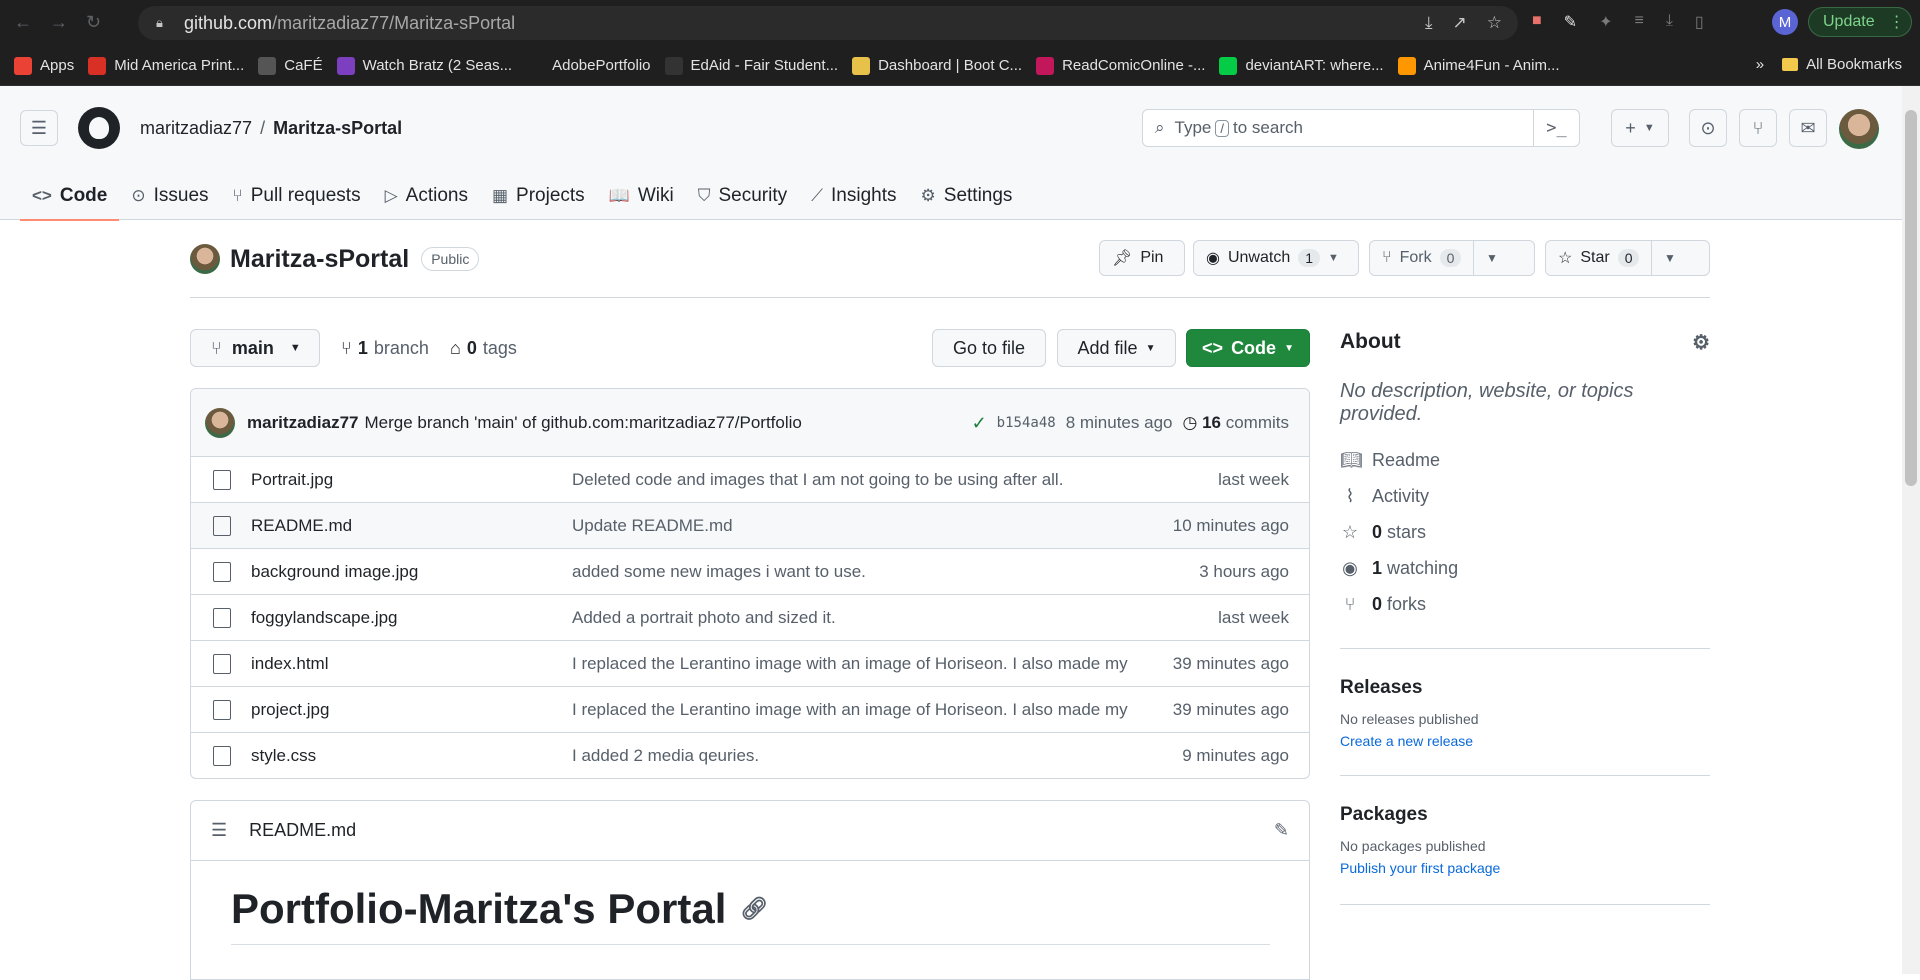 This screenshot has width=1920, height=980. I want to click on file-commit-message: added some new images i want to use., so click(857, 572).